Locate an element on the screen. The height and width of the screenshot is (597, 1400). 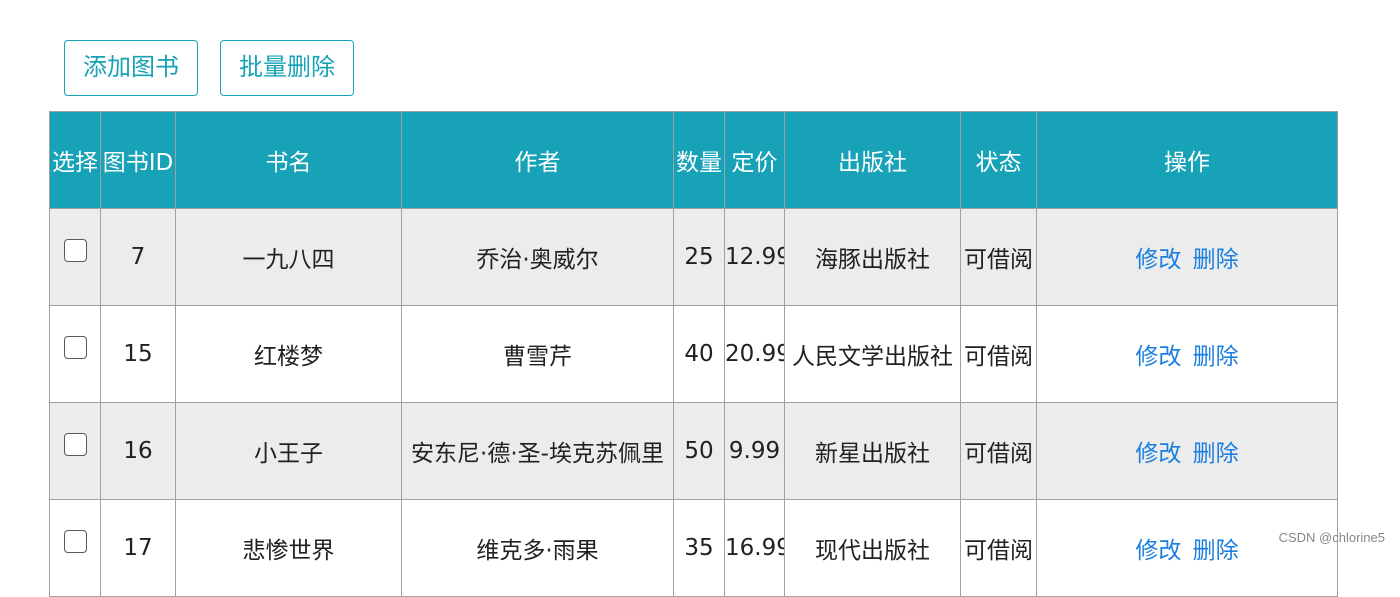
title-cell: 红楼梦 is located at coordinates (289, 354).